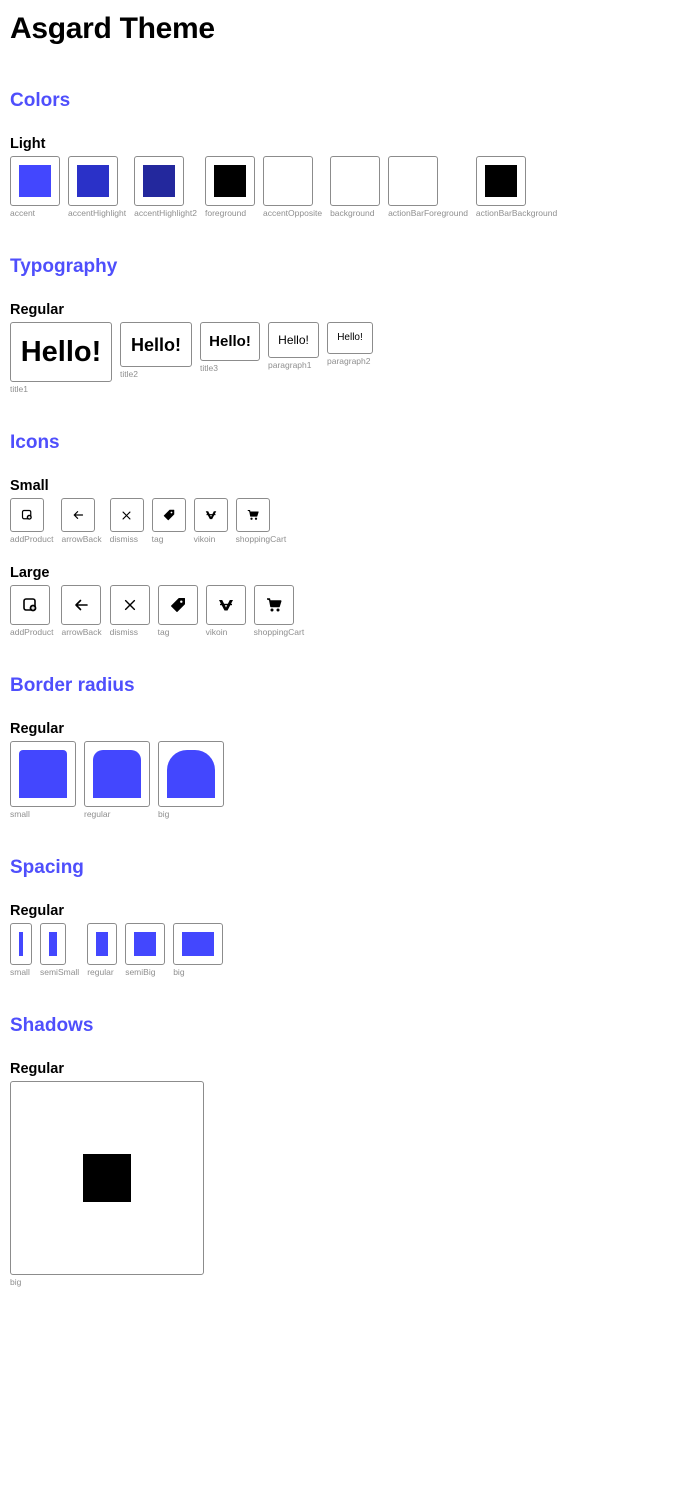 The height and width of the screenshot is (1500, 700). I want to click on typography-item-title1: Hello! title1, so click(61, 358).